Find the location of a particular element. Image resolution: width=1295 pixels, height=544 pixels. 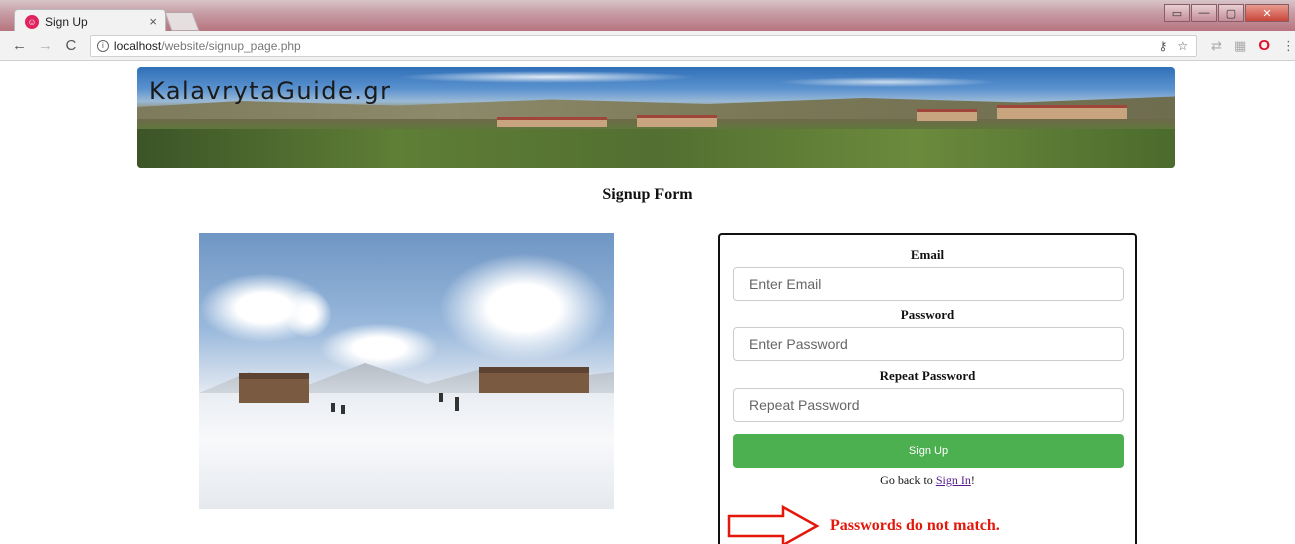

window-controls: ▭ — ▢ ✕ is located at coordinates (1226, 13).